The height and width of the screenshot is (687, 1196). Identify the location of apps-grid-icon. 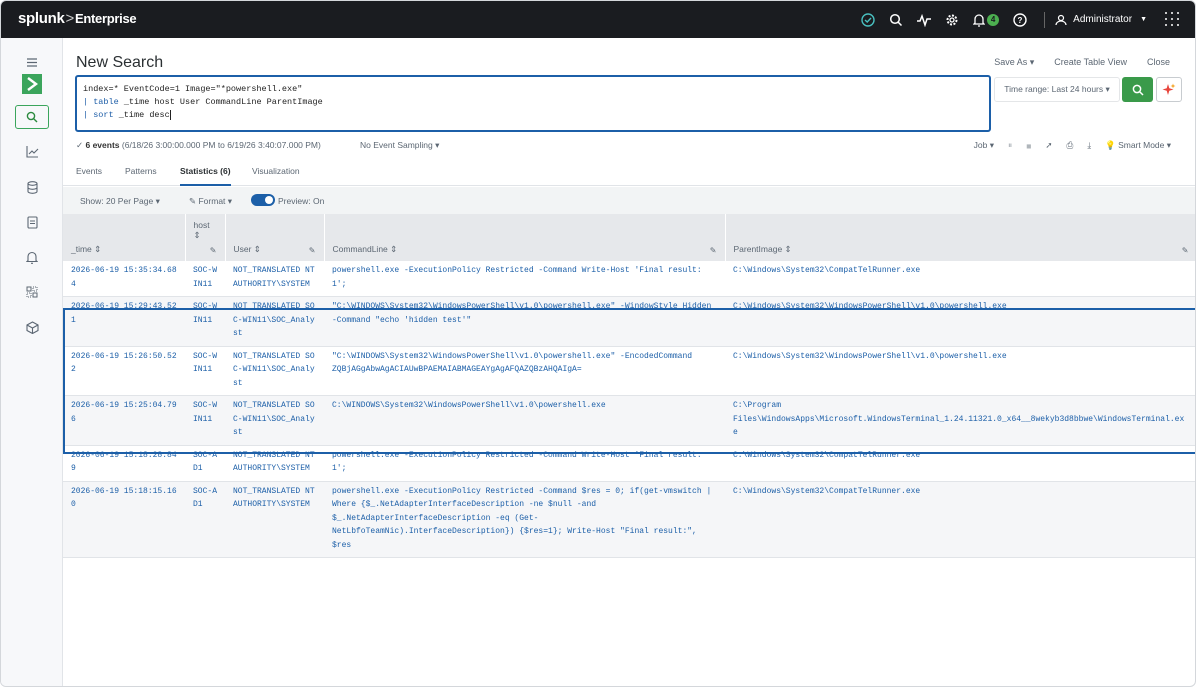
(1173, 19).